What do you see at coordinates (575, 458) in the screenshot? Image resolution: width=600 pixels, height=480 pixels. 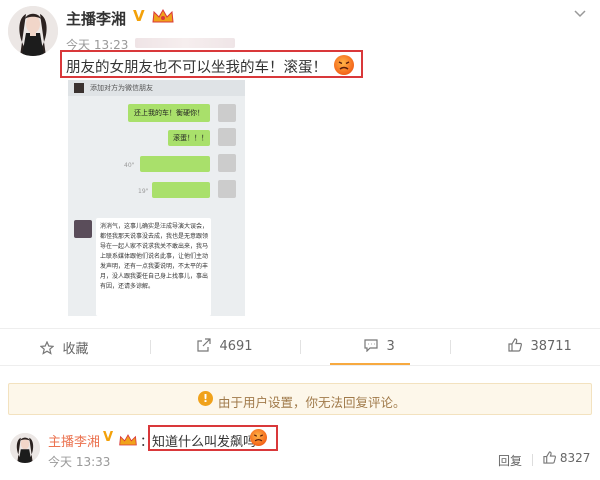 I see `comment-like-count: 8327` at bounding box center [575, 458].